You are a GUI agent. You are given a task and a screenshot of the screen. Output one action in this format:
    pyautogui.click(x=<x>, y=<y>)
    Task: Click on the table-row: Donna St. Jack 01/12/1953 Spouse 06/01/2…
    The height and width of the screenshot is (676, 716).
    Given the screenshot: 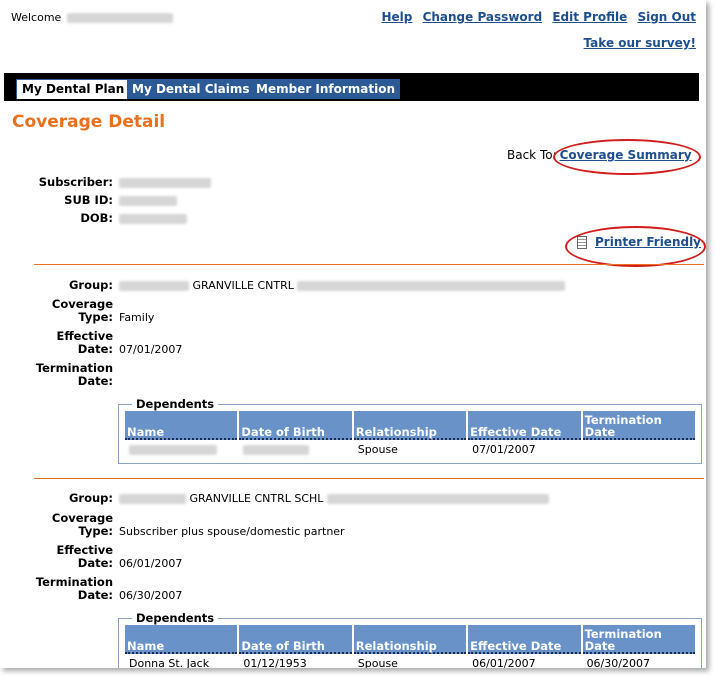 What is the action you would take?
    pyautogui.click(x=410, y=661)
    